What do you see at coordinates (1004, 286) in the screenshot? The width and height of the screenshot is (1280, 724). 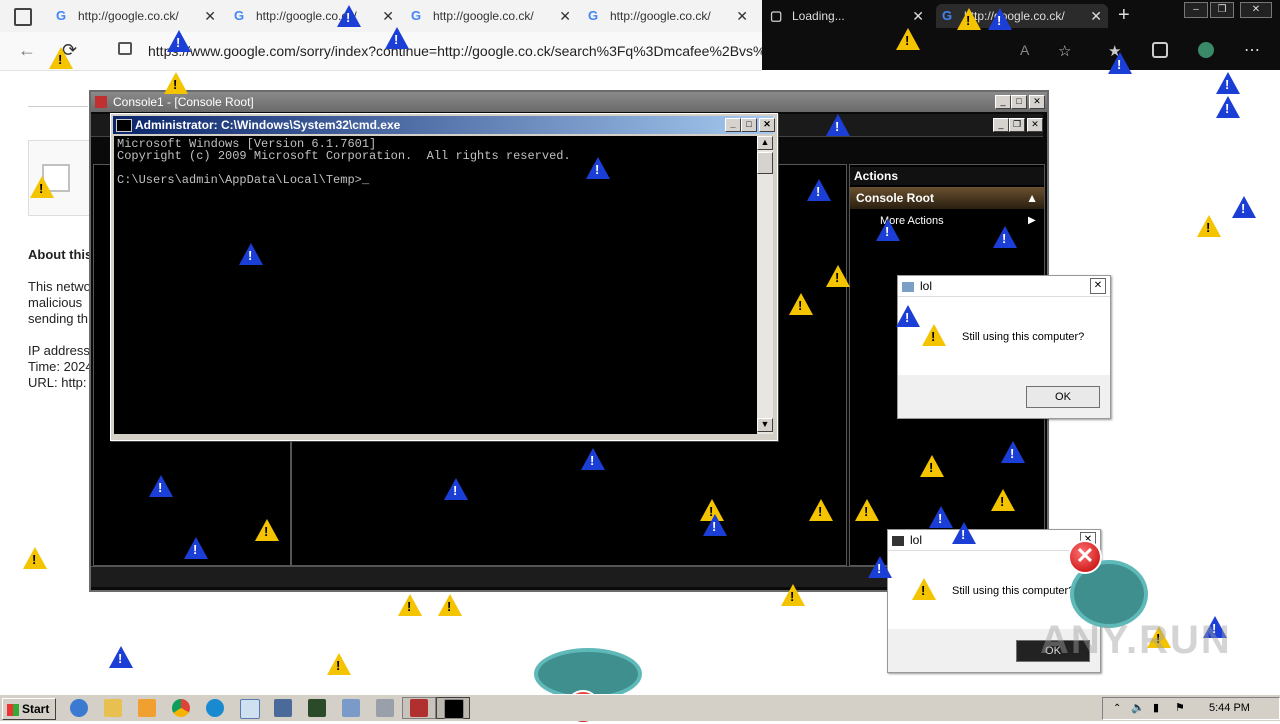 I see `dialog-titlebar: lol ✕` at bounding box center [1004, 286].